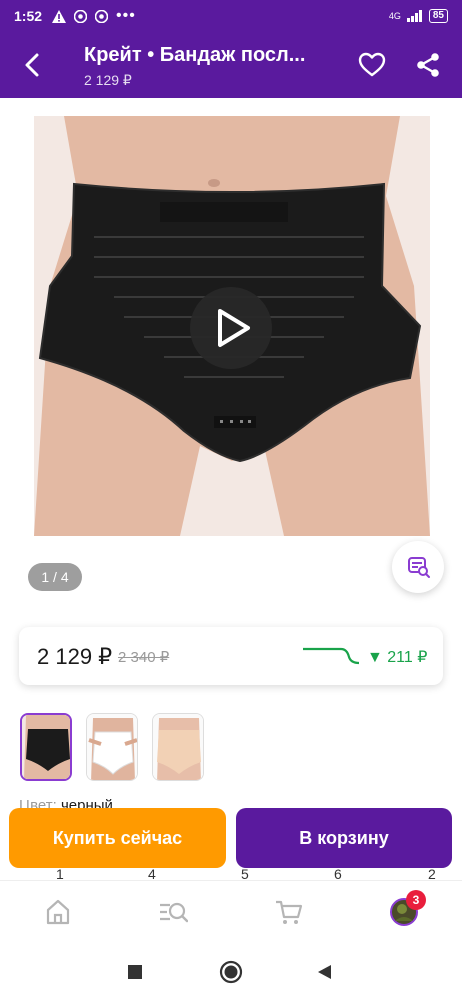  I want to click on photo-counter: 1 / 4, so click(55, 577).